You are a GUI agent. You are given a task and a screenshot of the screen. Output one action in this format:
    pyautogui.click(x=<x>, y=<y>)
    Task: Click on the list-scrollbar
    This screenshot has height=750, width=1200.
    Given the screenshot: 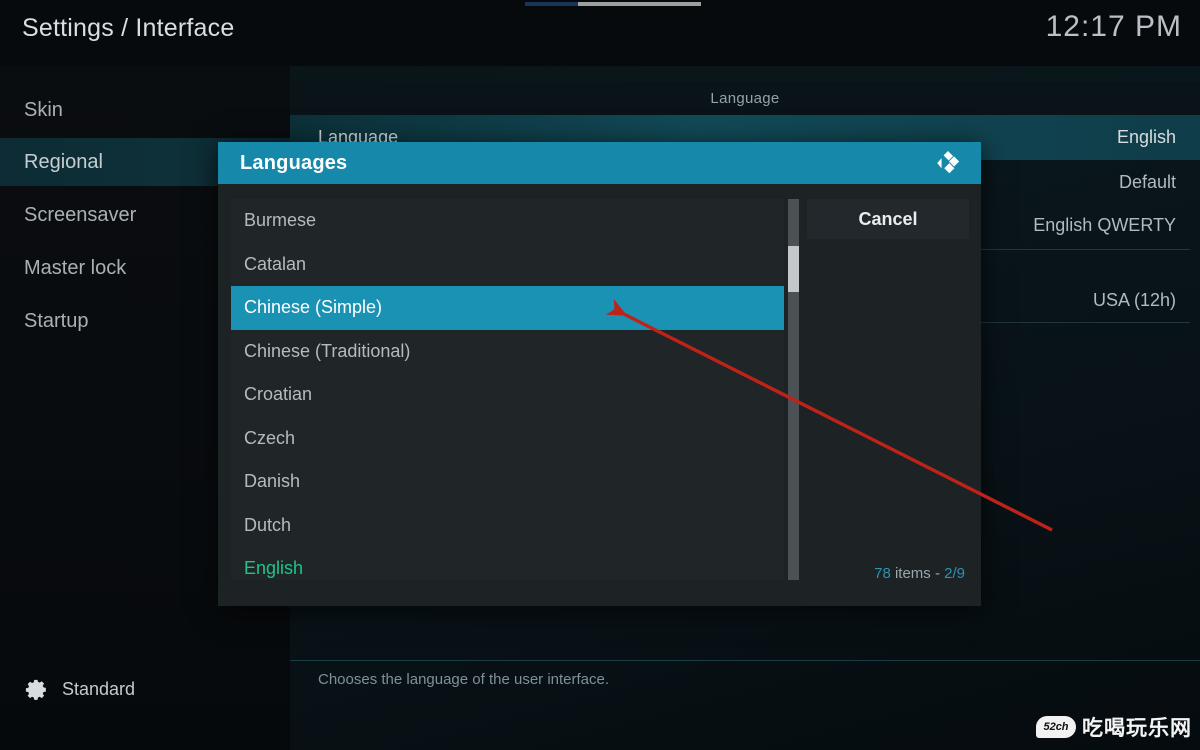 What is the action you would take?
    pyautogui.click(x=793, y=389)
    